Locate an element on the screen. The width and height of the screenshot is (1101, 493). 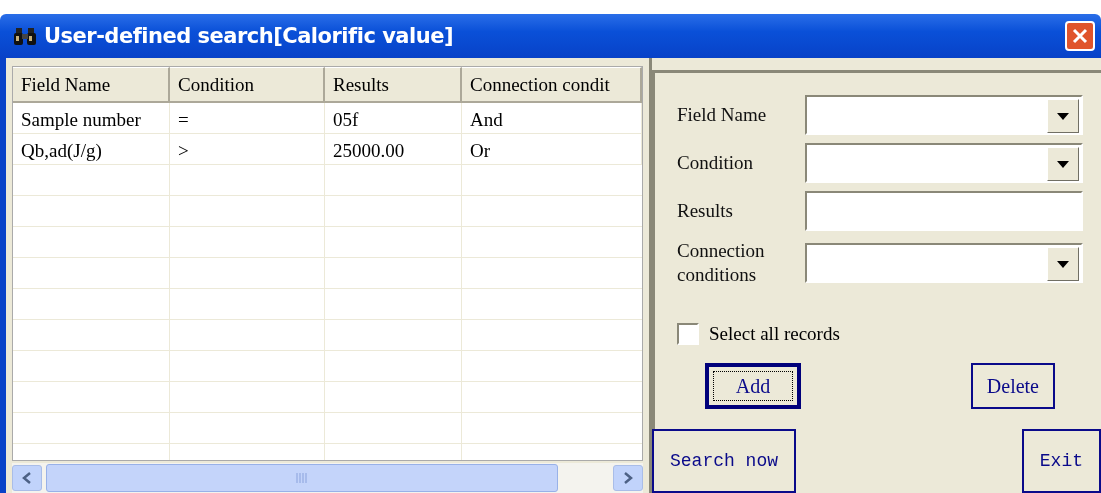
column-header: Condition is located at coordinates (247, 85).